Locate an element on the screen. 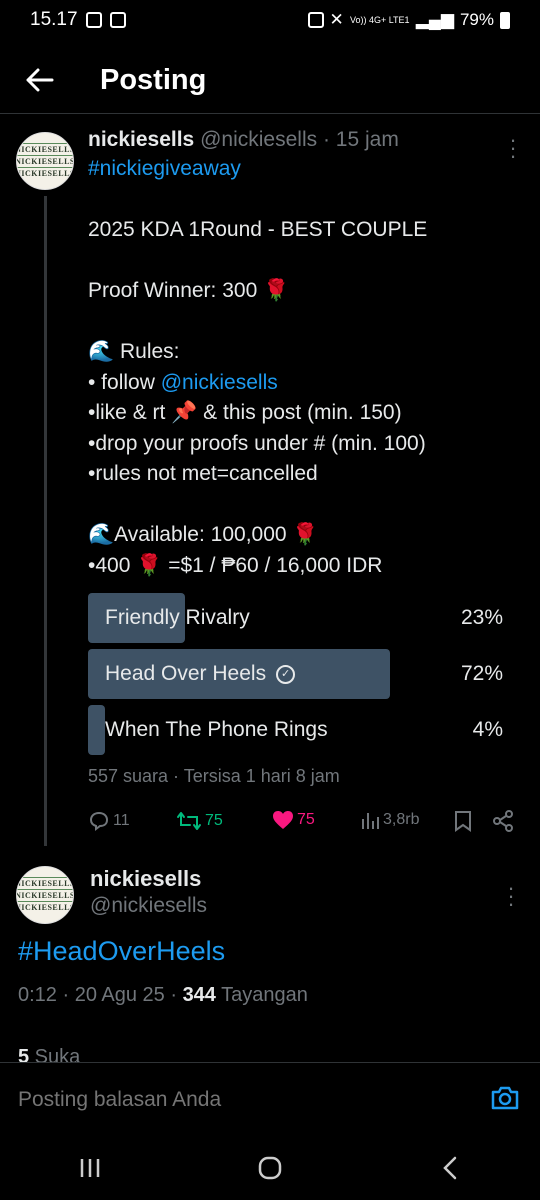 The height and width of the screenshot is (1200, 540). views-button: 3,8rb is located at coordinates (389, 820).